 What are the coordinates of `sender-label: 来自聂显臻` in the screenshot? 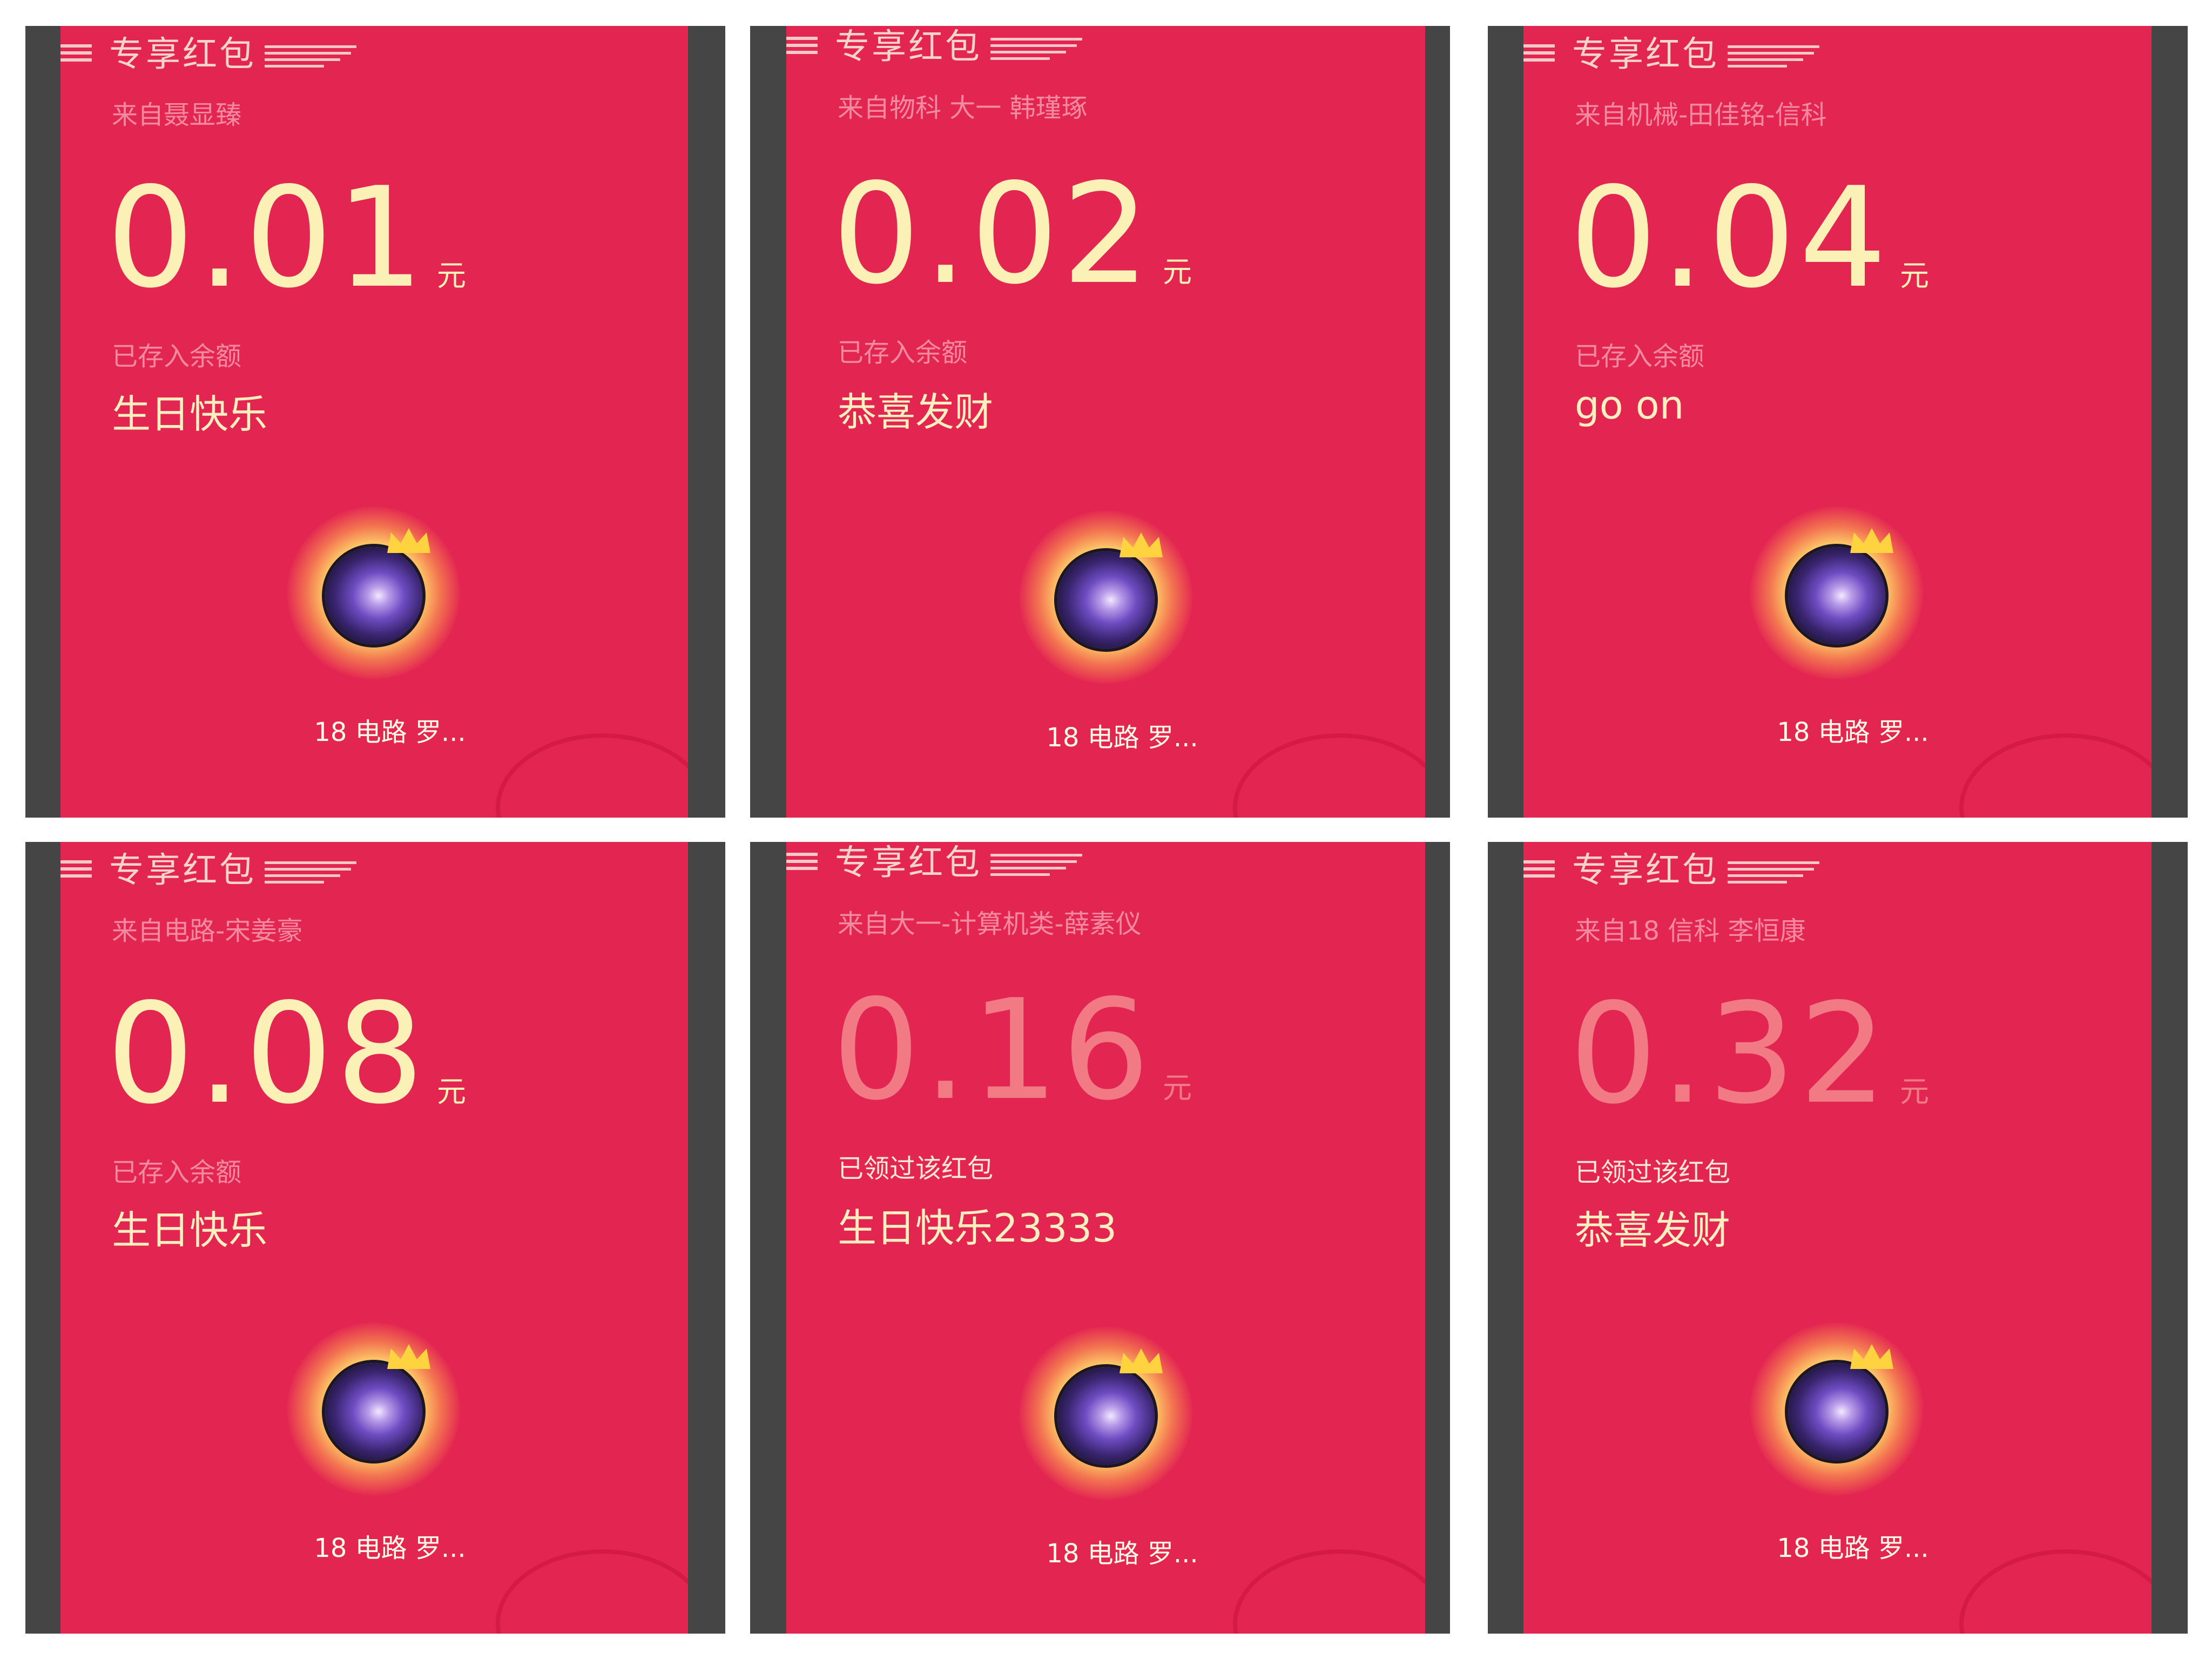 It's located at (177, 115).